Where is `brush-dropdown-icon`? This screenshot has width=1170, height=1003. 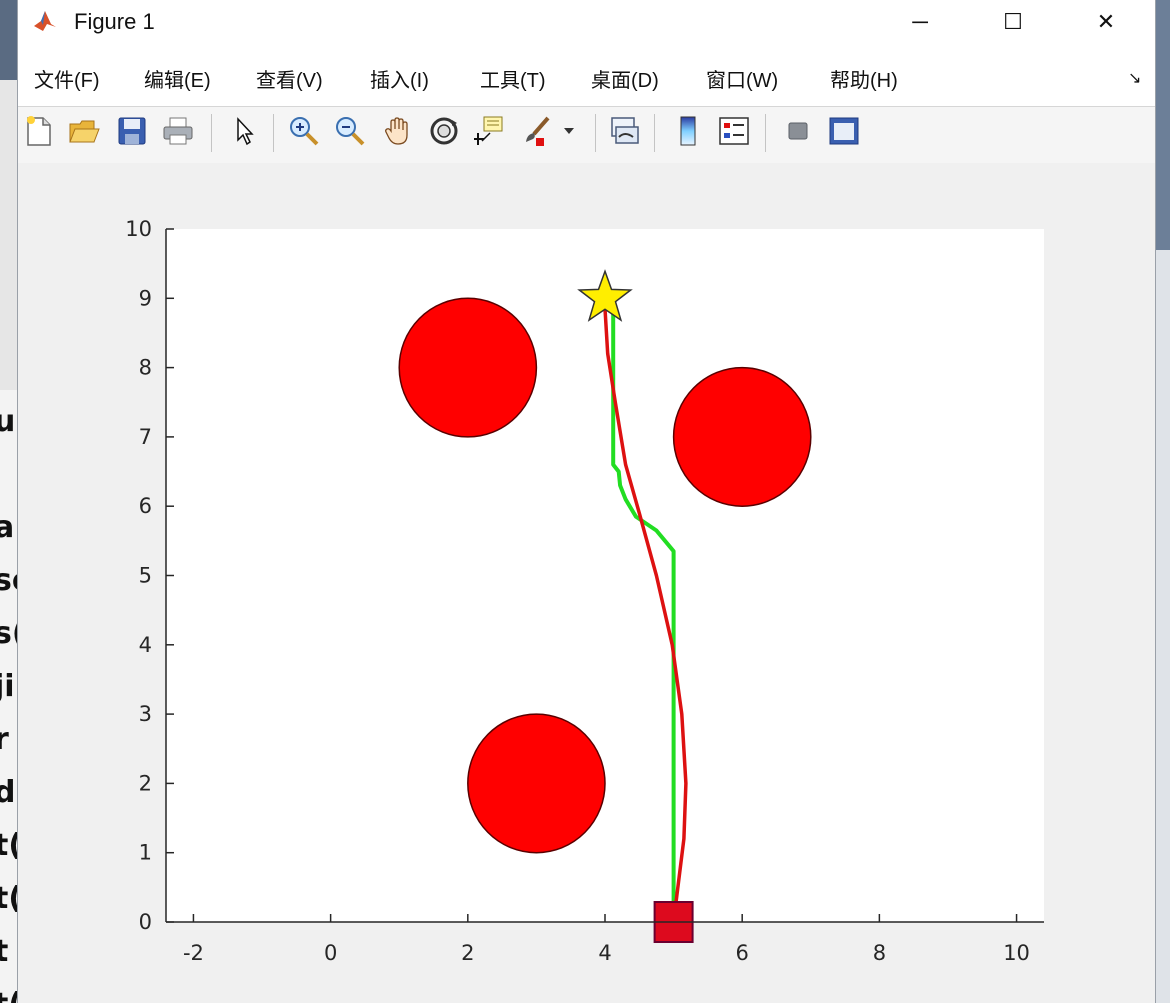 brush-dropdown-icon is located at coordinates (569, 131).